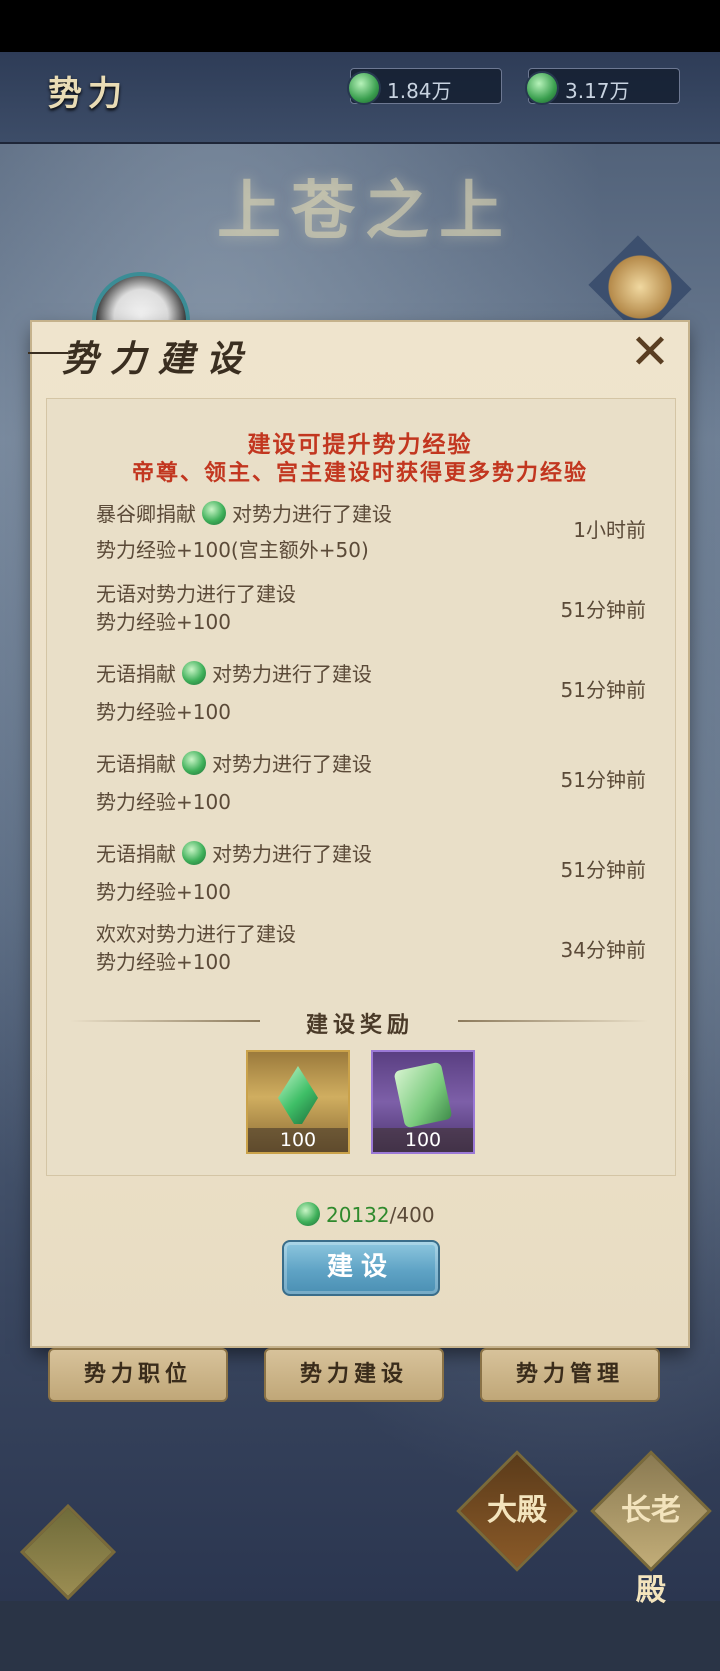  What do you see at coordinates (361, 1268) in the screenshot?
I see `build-button: 建设` at bounding box center [361, 1268].